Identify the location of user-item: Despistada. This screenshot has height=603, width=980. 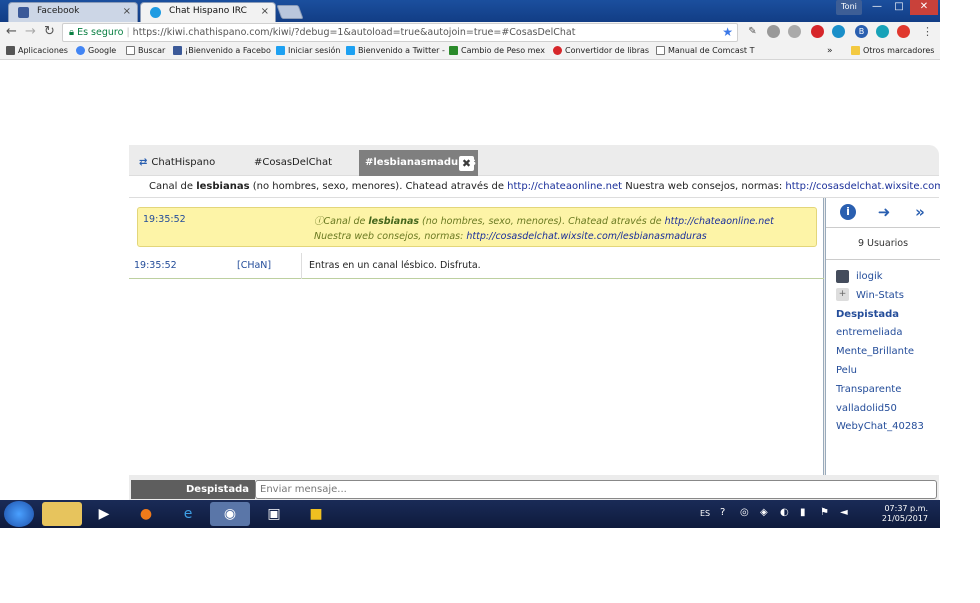
(888, 315).